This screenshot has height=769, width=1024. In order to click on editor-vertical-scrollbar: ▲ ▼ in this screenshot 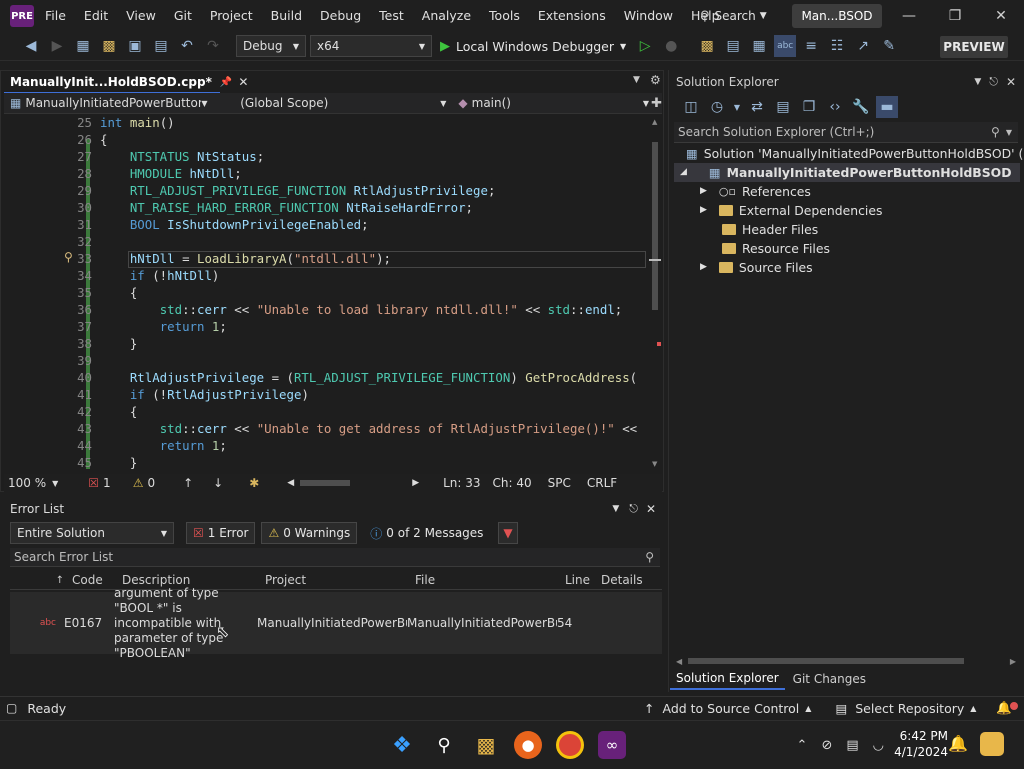, I will do `click(655, 293)`.